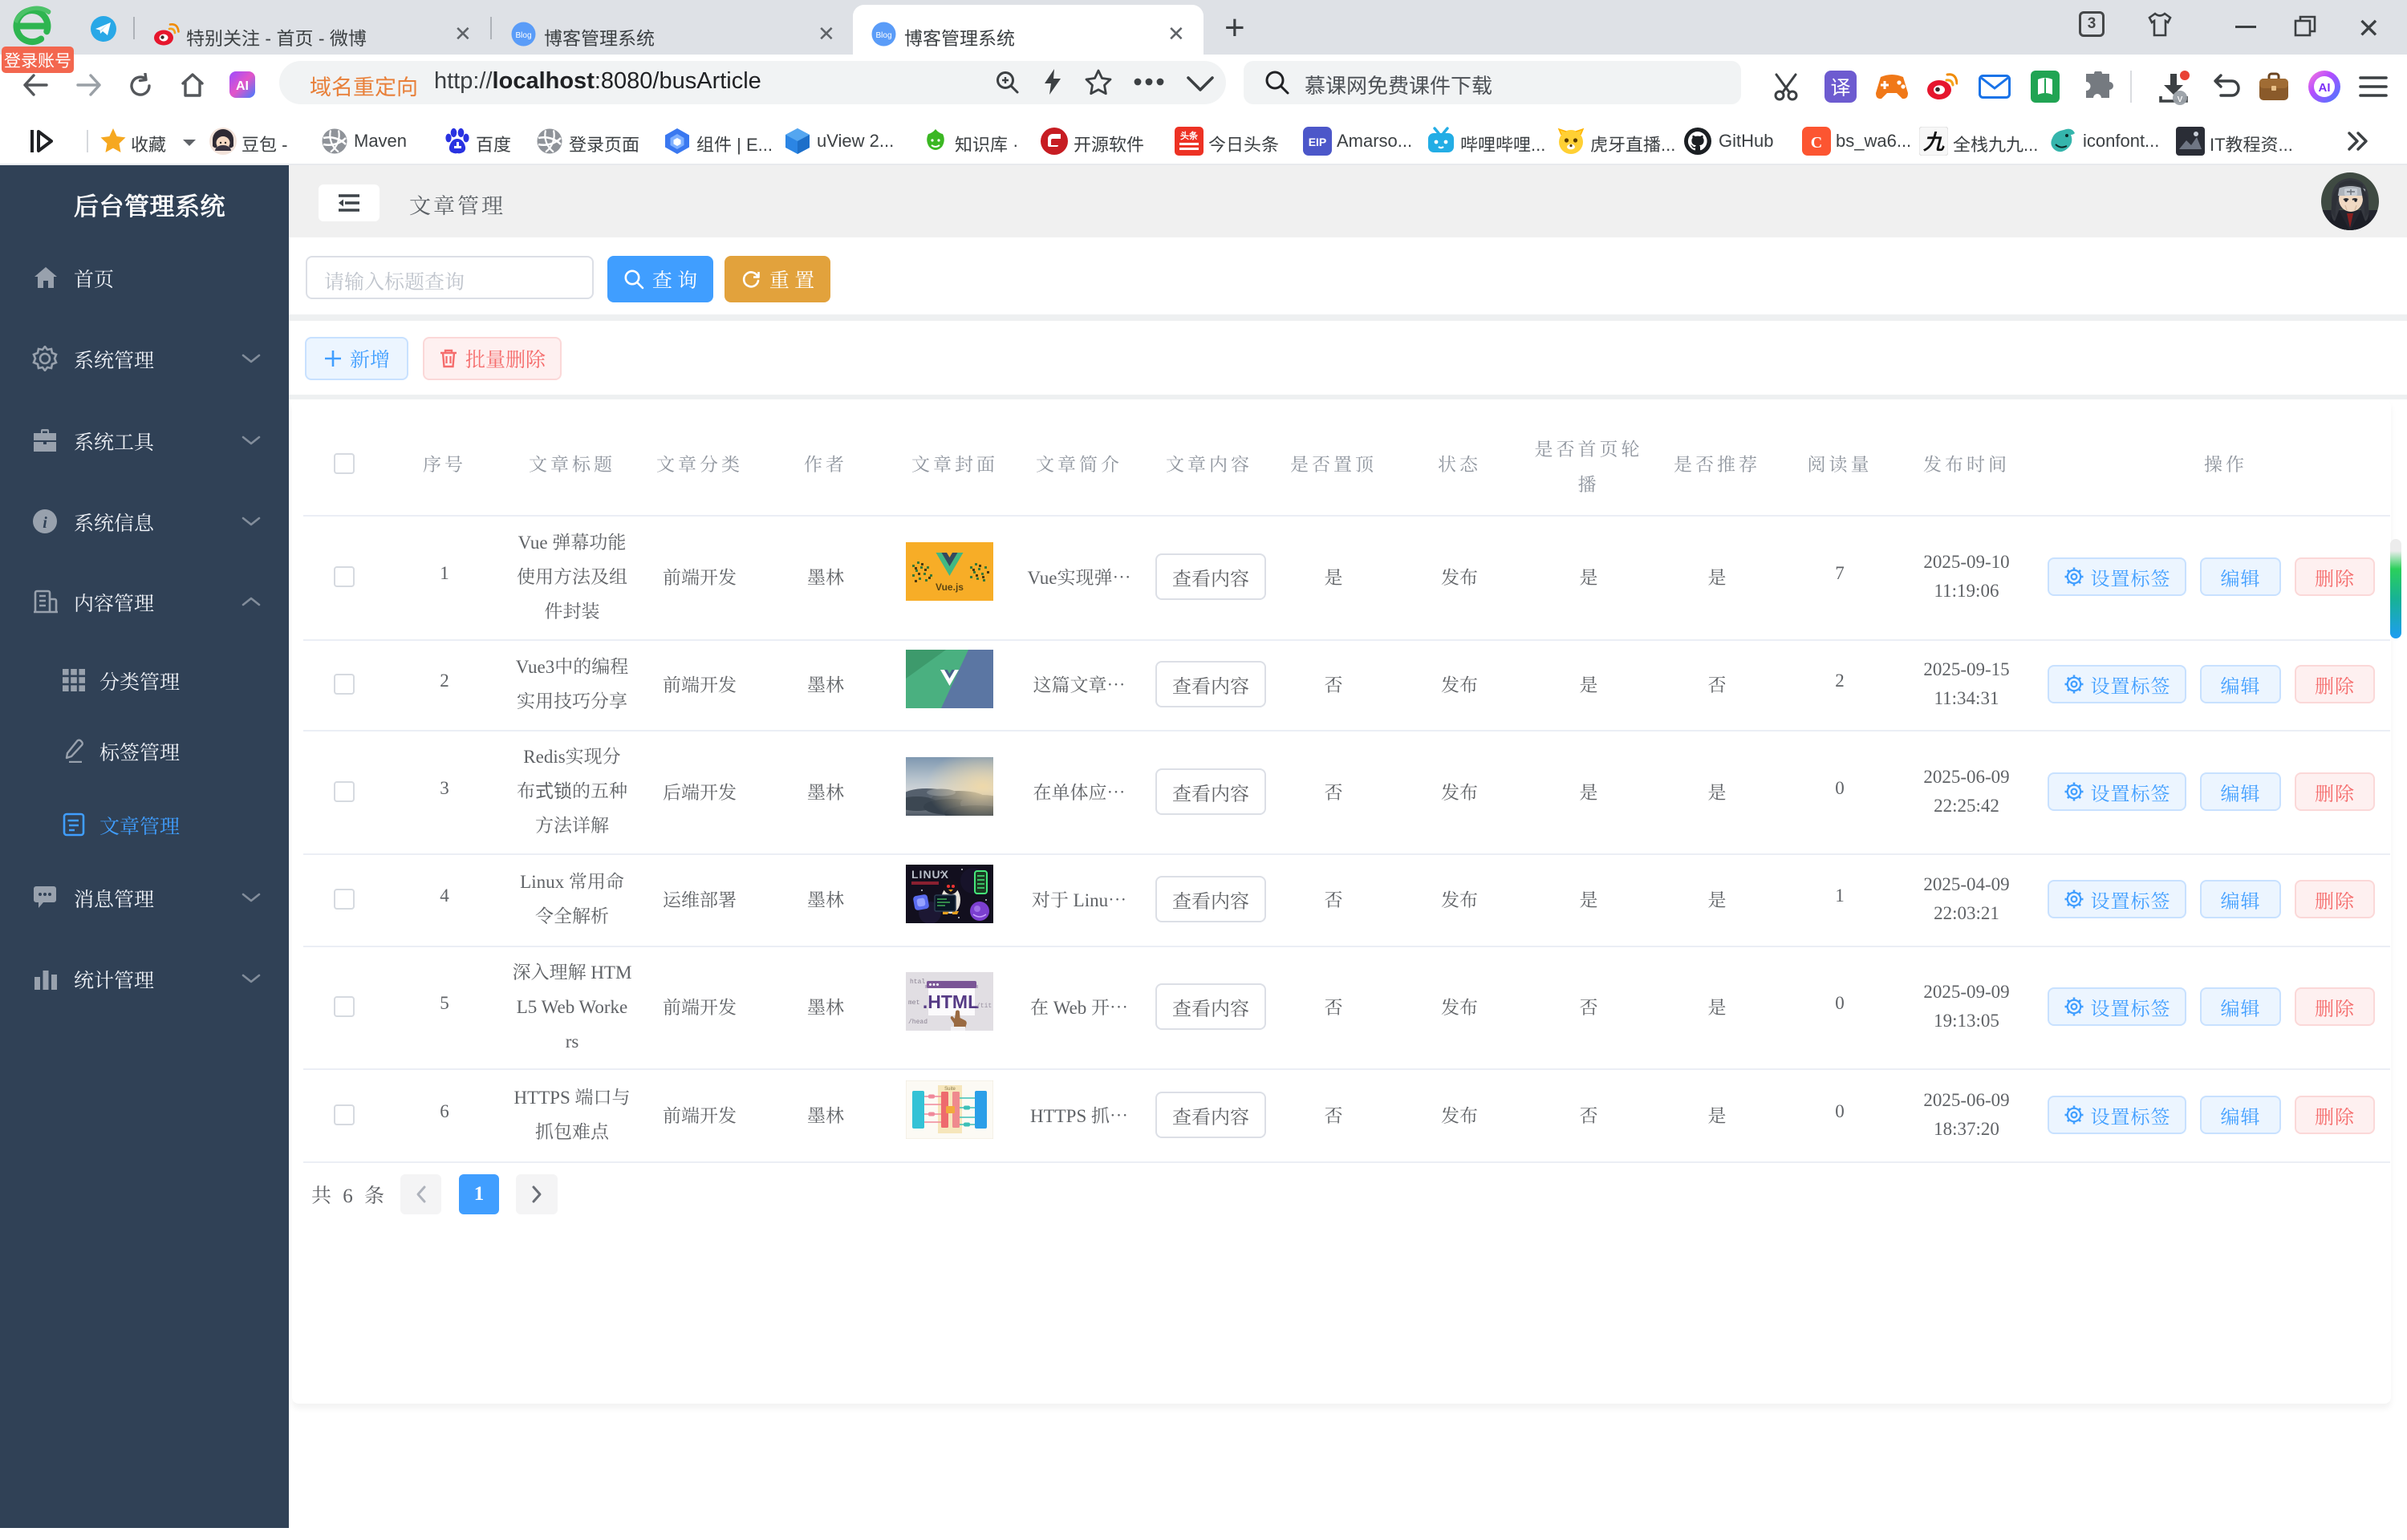 This screenshot has height=1540, width=2407. Describe the element at coordinates (930, 874) in the screenshot. I see `svg-text: LINUX` at that location.